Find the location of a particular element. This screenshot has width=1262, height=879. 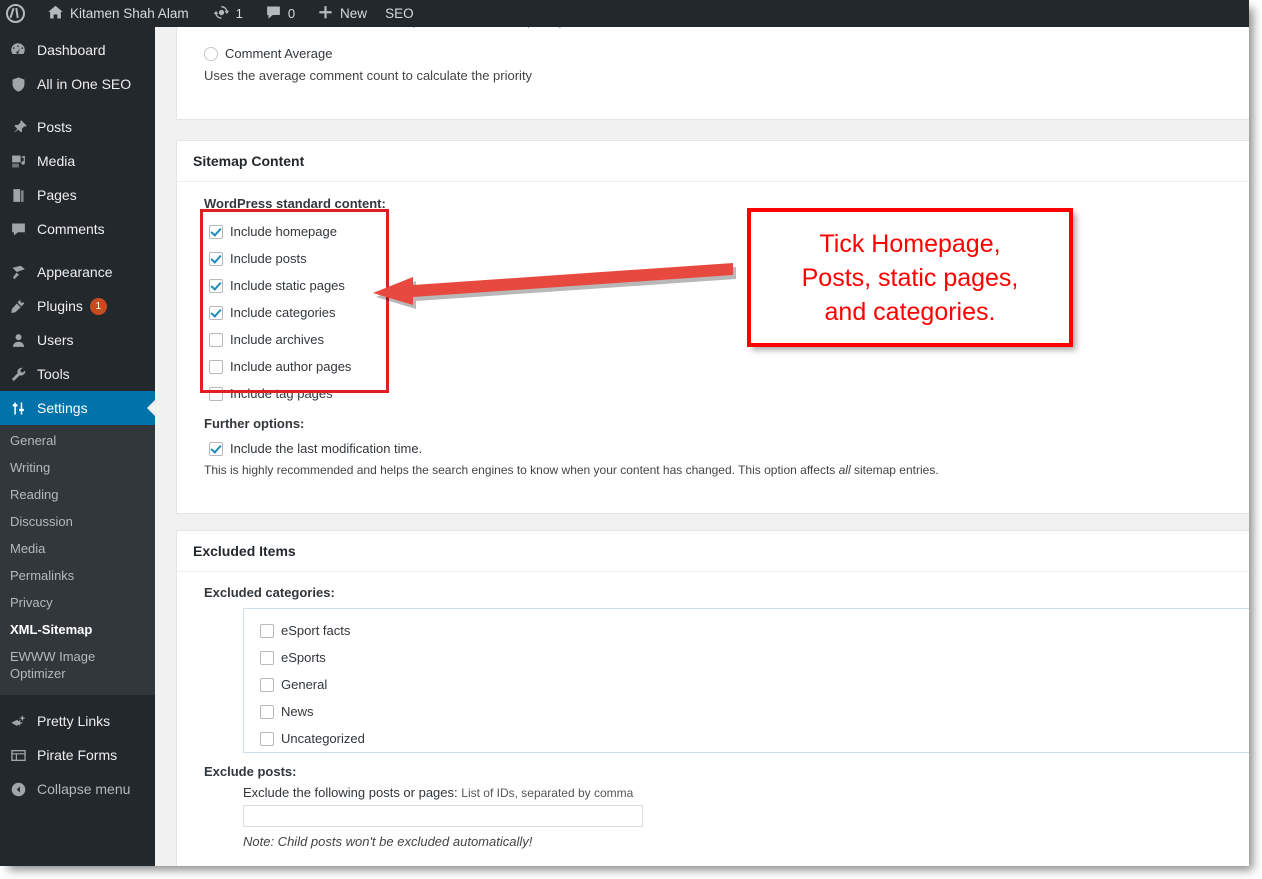

sidebar-item-collapse-menu: Collapse menu is located at coordinates (77, 789).